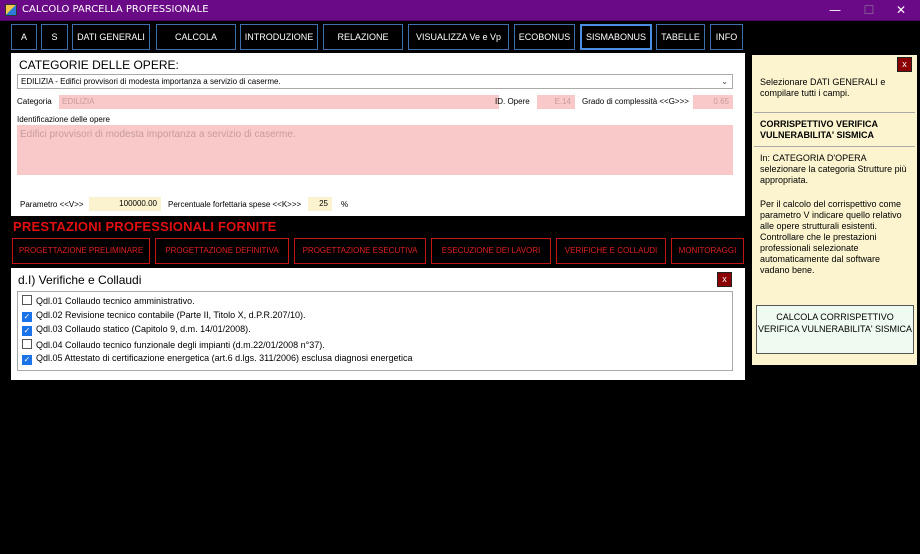 Image resolution: width=920 pixels, height=554 pixels. I want to click on list-item: Qdl.01 Collaudo tecnico amministrativo., so click(108, 302).